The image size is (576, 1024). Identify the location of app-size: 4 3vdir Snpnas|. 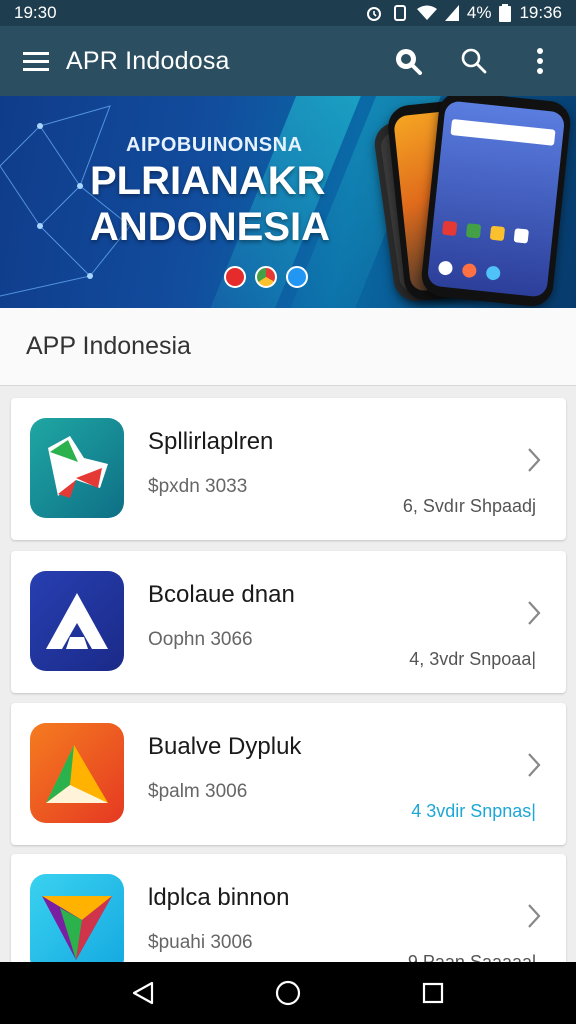
(473, 811).